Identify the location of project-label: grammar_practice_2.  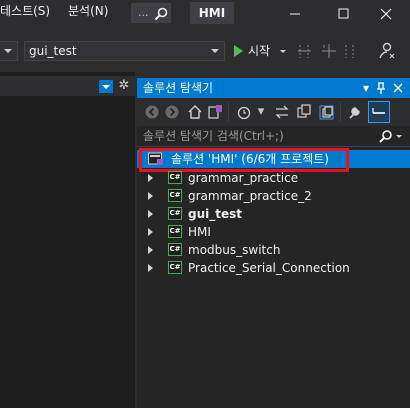
(250, 196).